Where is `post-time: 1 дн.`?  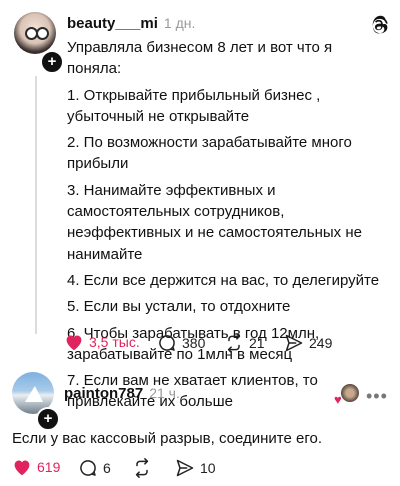
post-time: 1 дн. is located at coordinates (179, 23).